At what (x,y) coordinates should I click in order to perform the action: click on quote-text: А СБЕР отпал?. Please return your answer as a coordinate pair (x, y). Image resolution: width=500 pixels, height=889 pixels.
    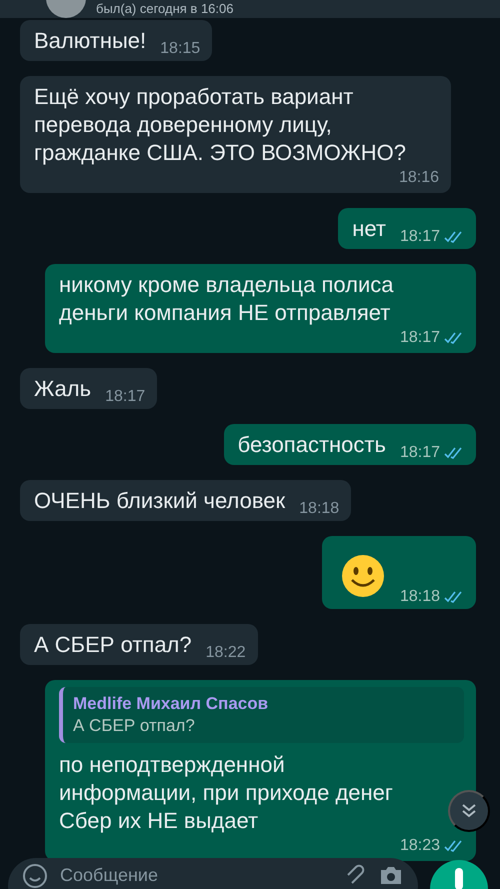
    Looking at the image, I should click on (134, 726).